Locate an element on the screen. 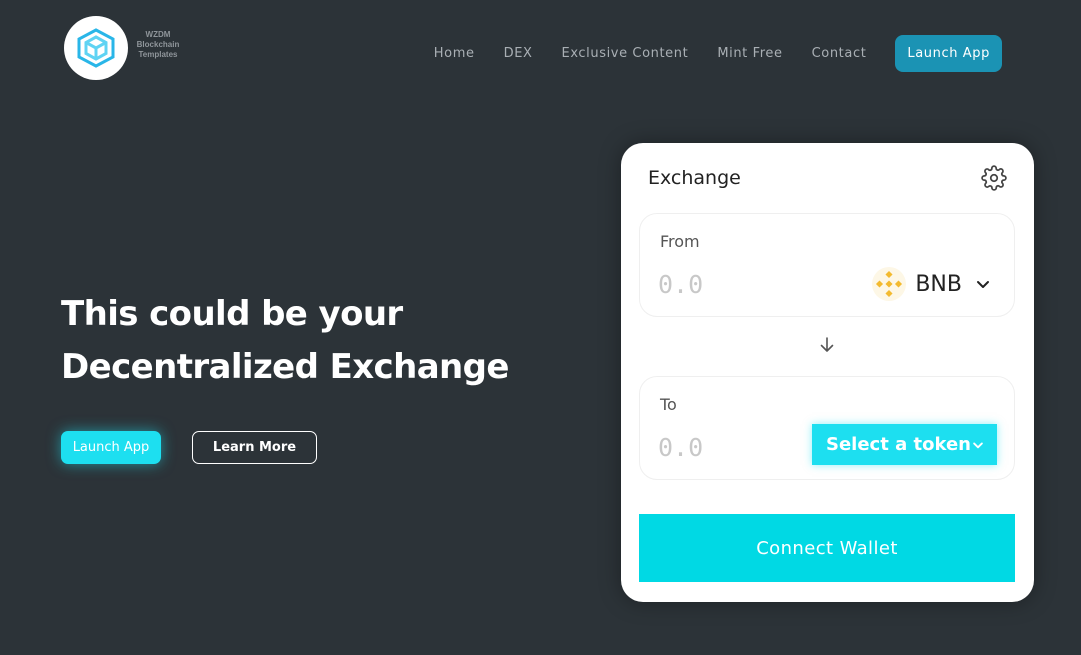  nav-launch-app-button: Launch App is located at coordinates (948, 53).